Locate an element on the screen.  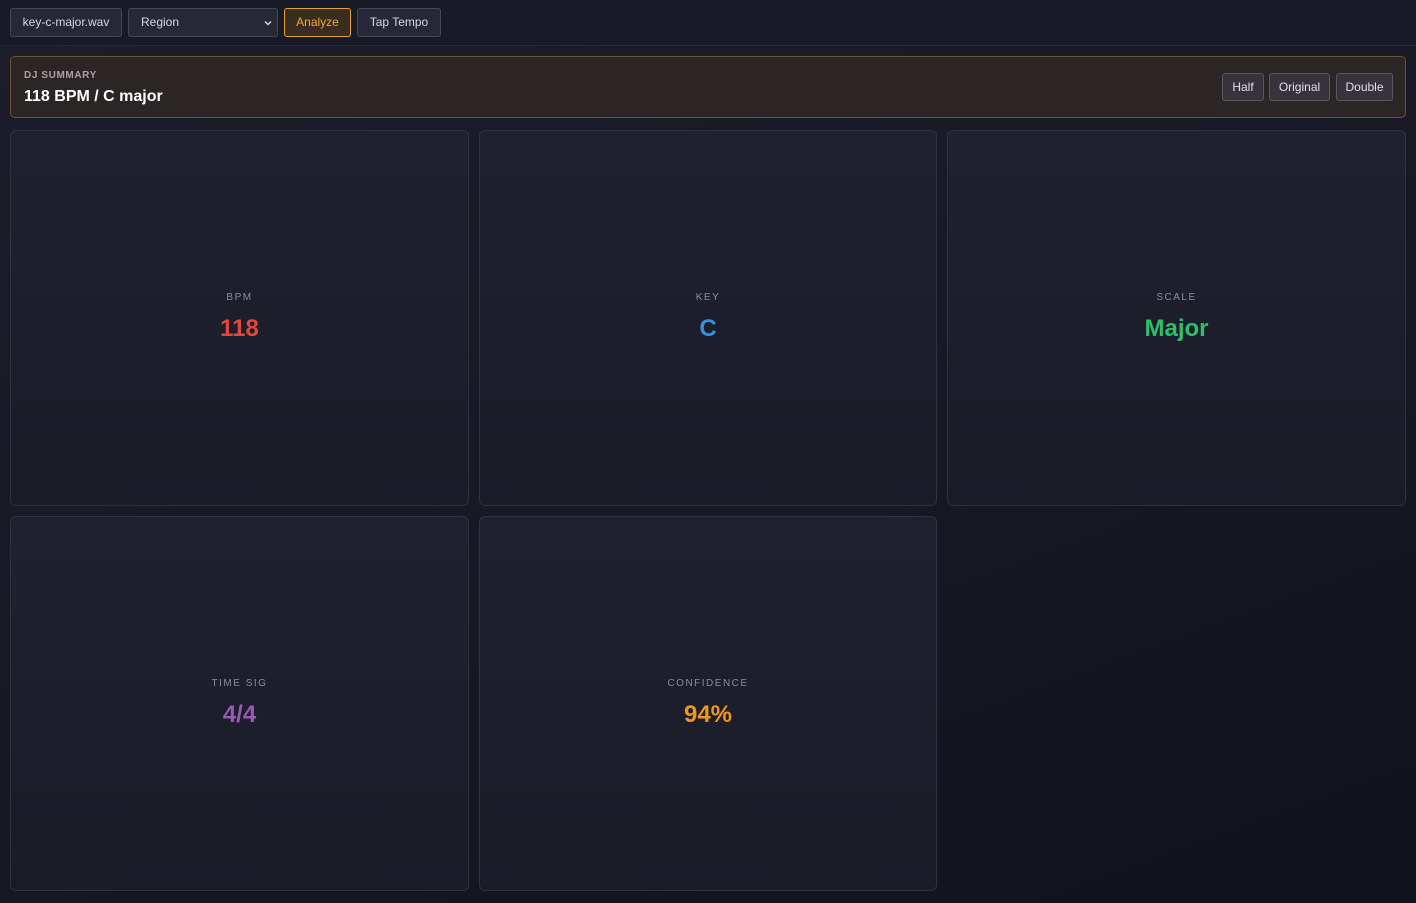
key-card: KEY C is located at coordinates (708, 318).